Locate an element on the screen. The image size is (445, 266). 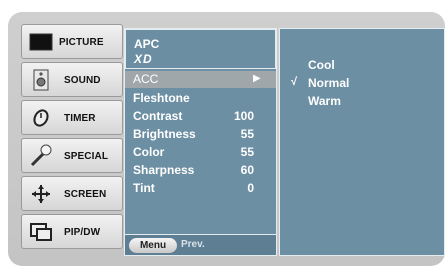
speaker-icon is located at coordinates (41, 80).